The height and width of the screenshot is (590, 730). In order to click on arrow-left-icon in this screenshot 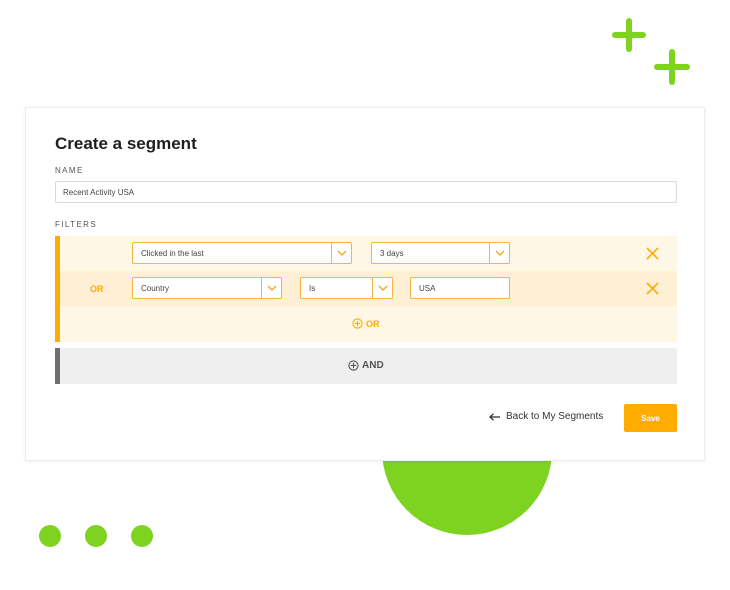, I will do `click(494, 416)`.